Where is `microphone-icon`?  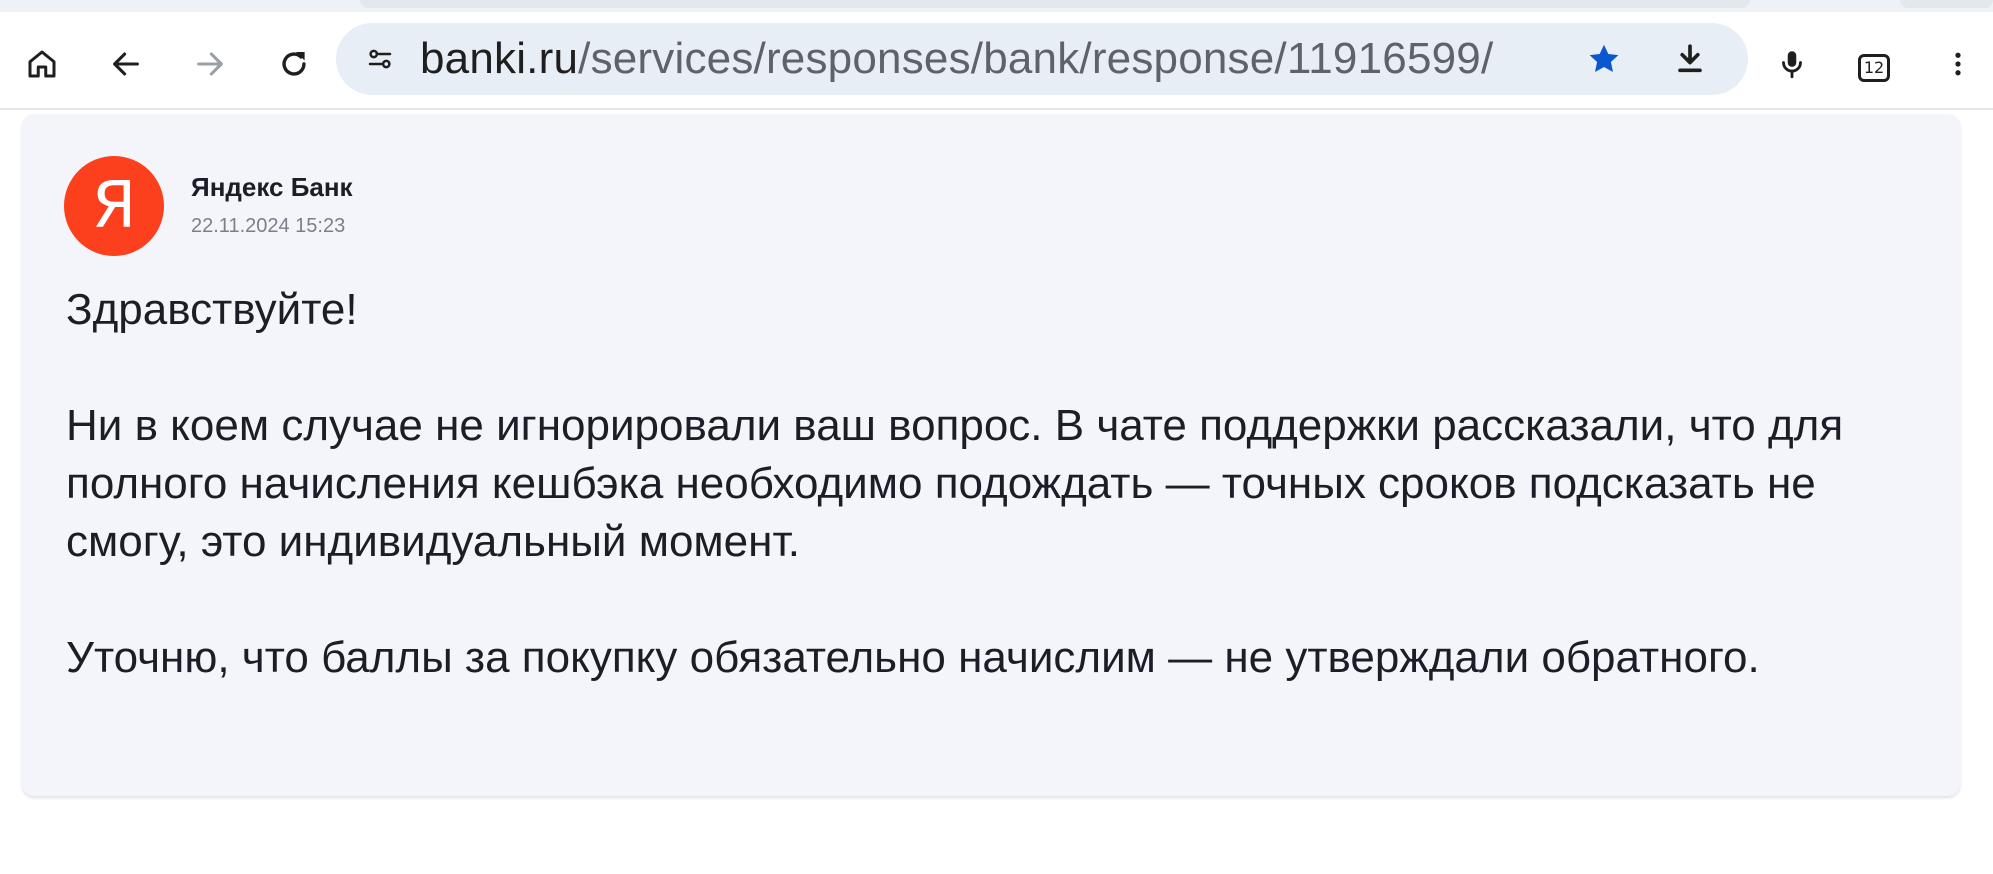
microphone-icon is located at coordinates (1792, 65).